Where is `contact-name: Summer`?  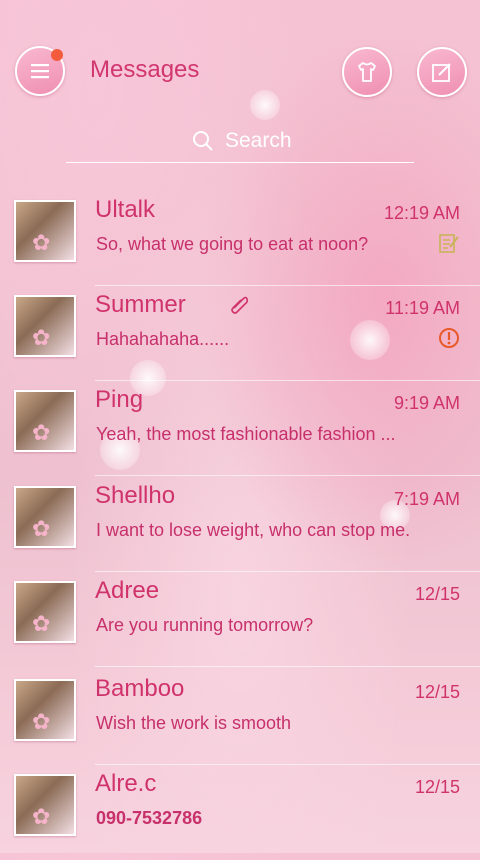
contact-name: Summer is located at coordinates (140, 304).